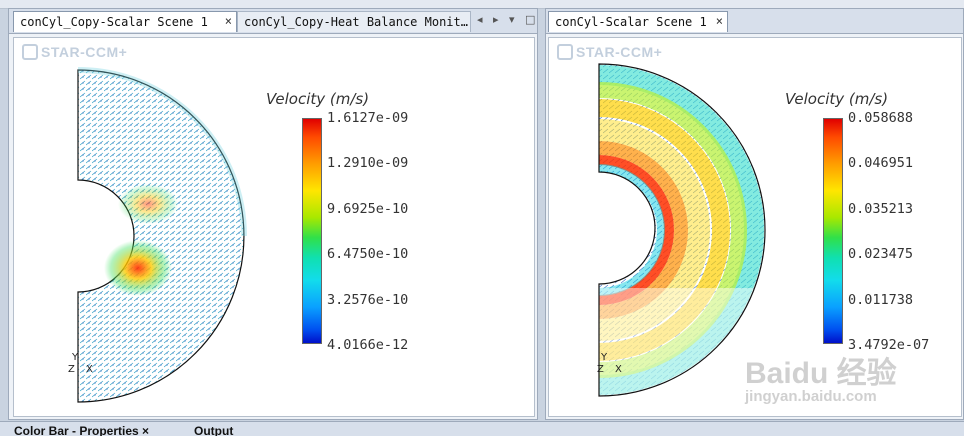 The width and height of the screenshot is (964, 436). What do you see at coordinates (811, 396) in the screenshot?
I see `watermark-url: jingyan.baidu.com` at bounding box center [811, 396].